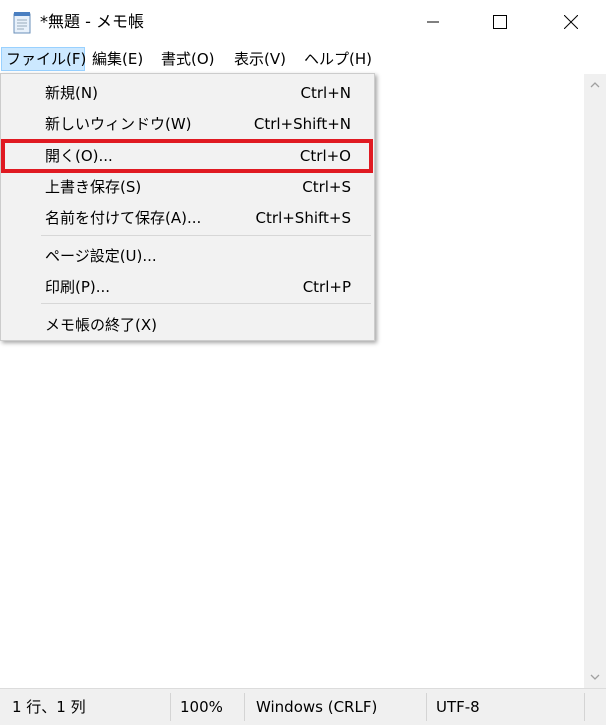  I want to click on title-bar: *無題 - メモ帳, so click(303, 22).